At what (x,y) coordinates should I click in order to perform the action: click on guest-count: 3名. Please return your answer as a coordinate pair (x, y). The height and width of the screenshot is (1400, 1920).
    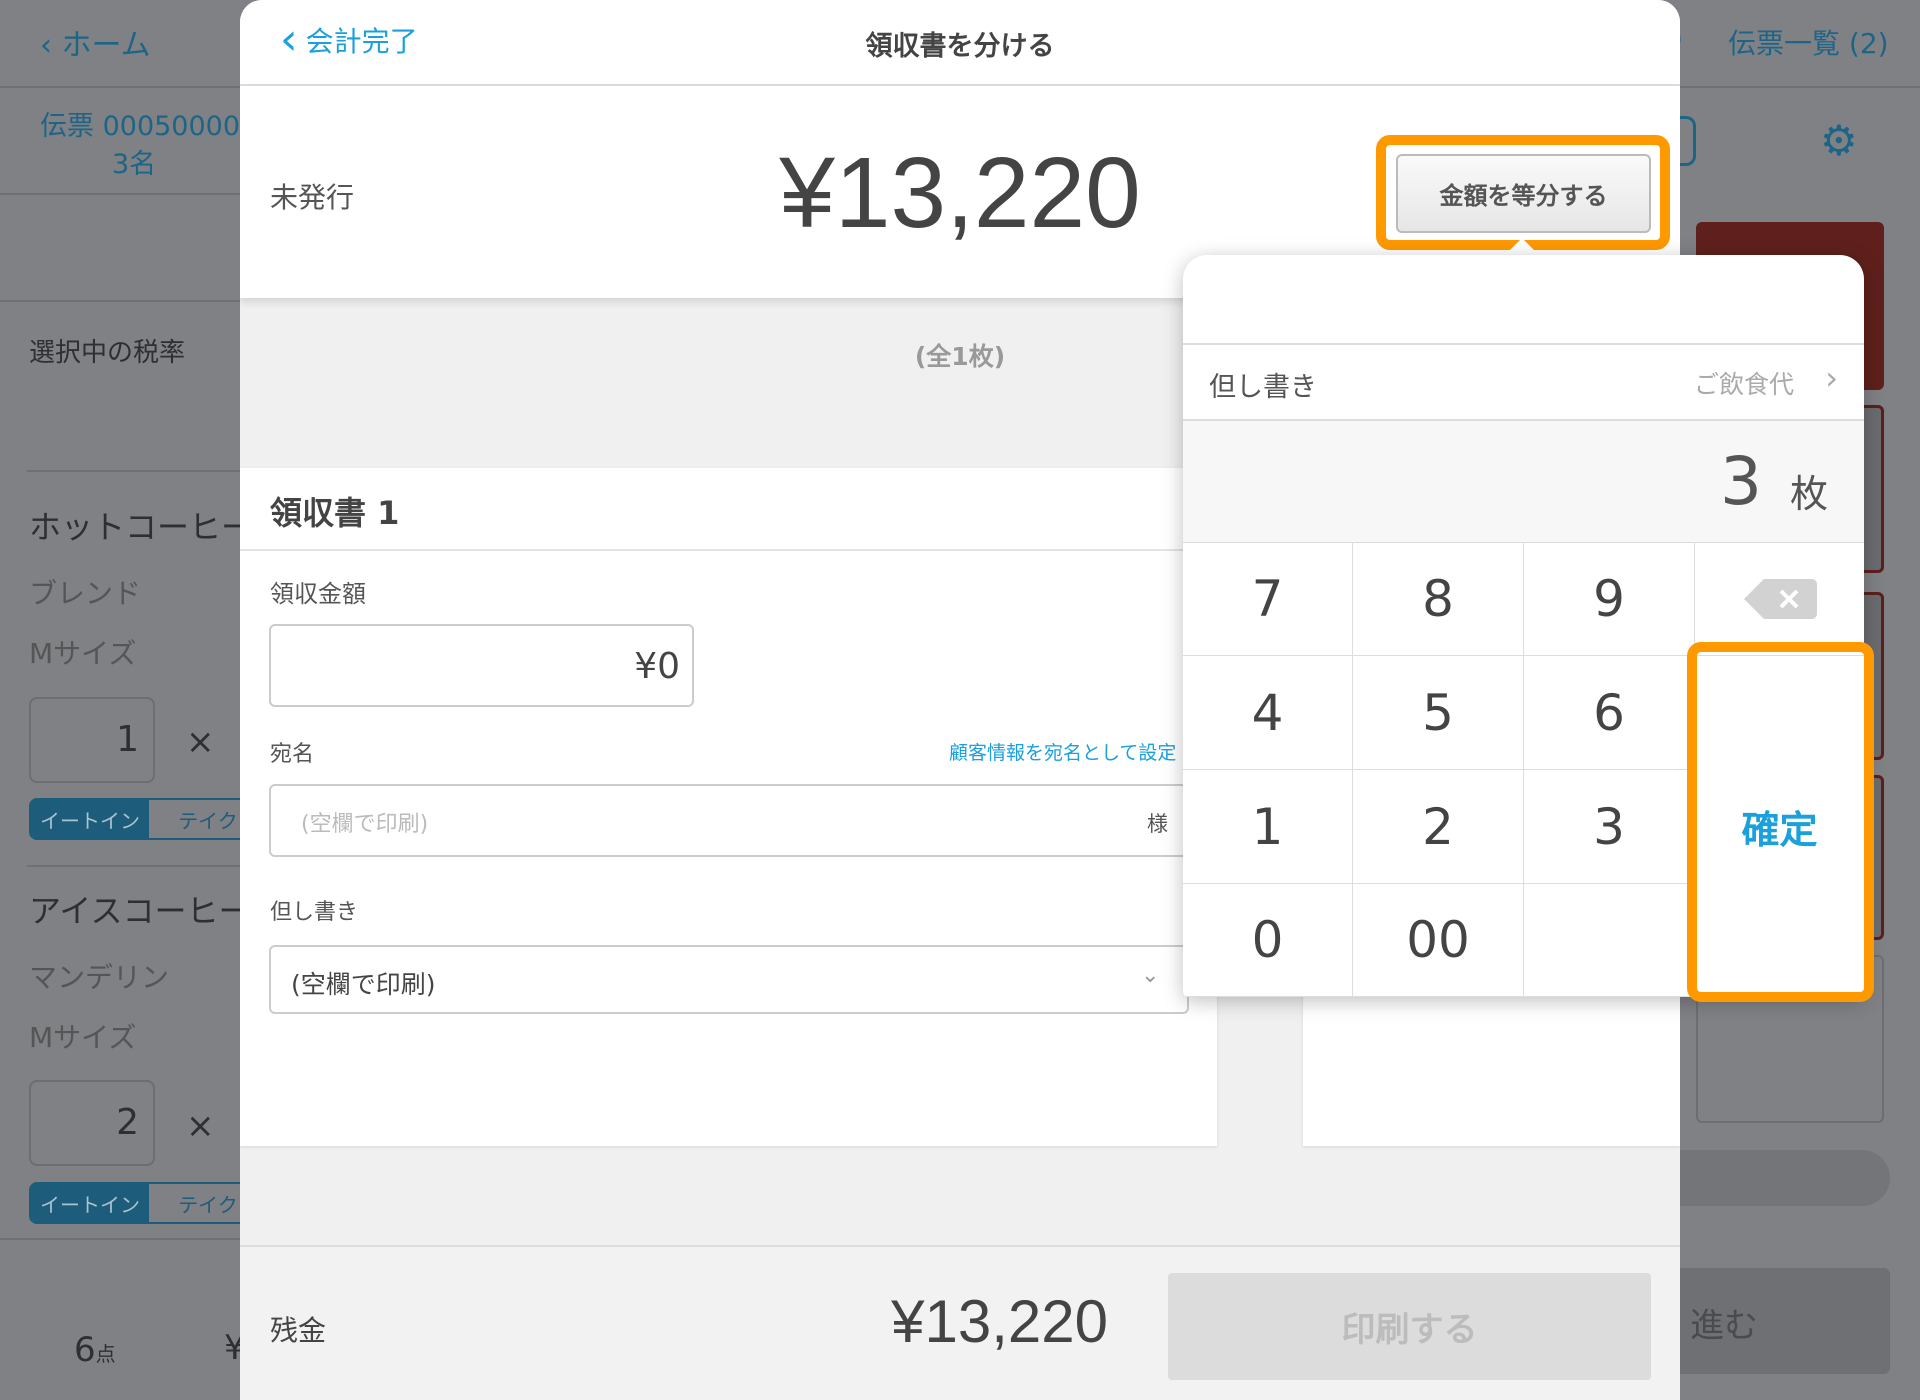
    Looking at the image, I should click on (134, 164).